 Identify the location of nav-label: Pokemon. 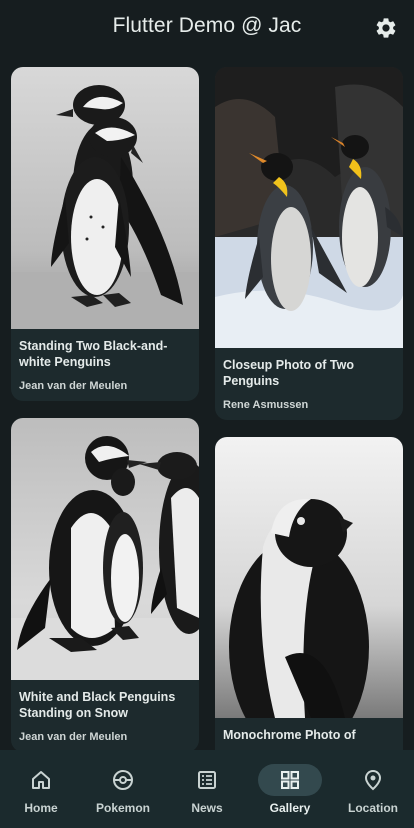
(122, 808).